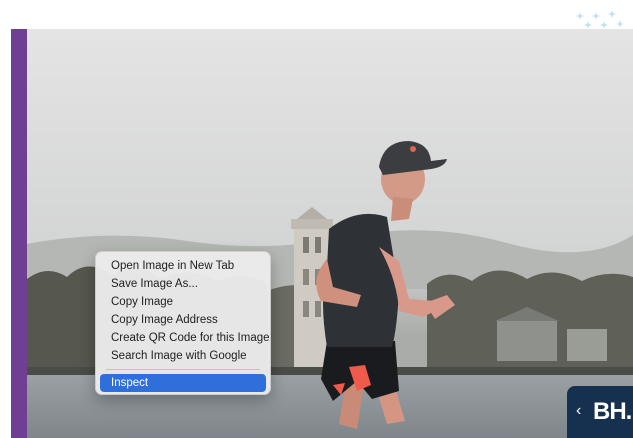 This screenshot has width=633, height=438. Describe the element at coordinates (612, 411) in the screenshot. I see `brand-logo: BH.` at that location.